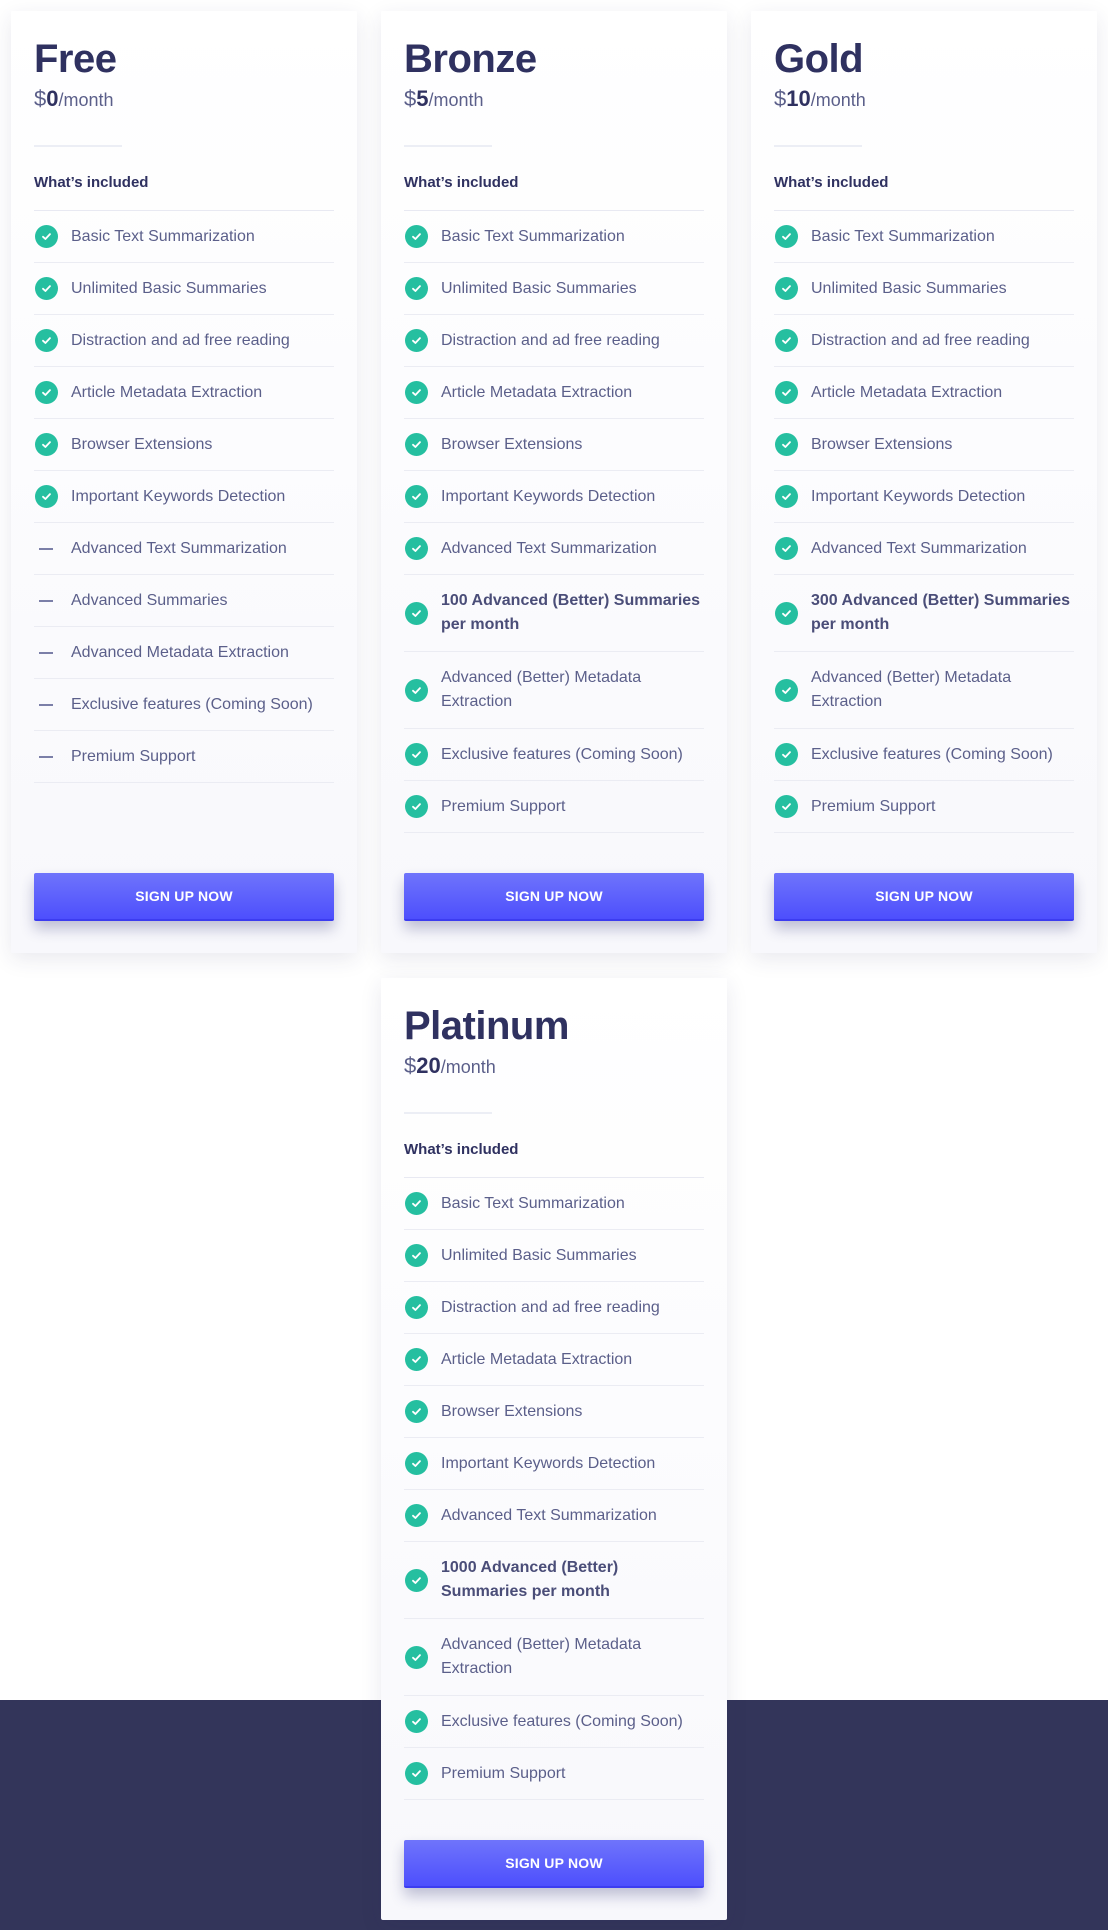 The image size is (1108, 1930). Describe the element at coordinates (149, 600) in the screenshot. I see `feature-text: Advanced Summaries` at that location.